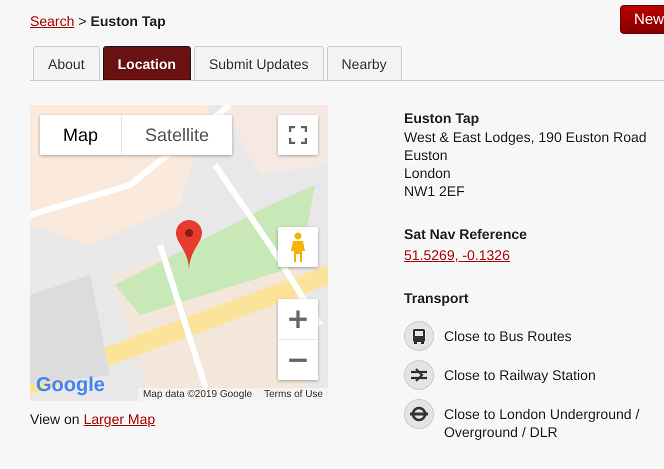 The height and width of the screenshot is (469, 664). What do you see at coordinates (457, 255) in the screenshot?
I see `coordinates-link: 51.5269, -0.1326` at bounding box center [457, 255].